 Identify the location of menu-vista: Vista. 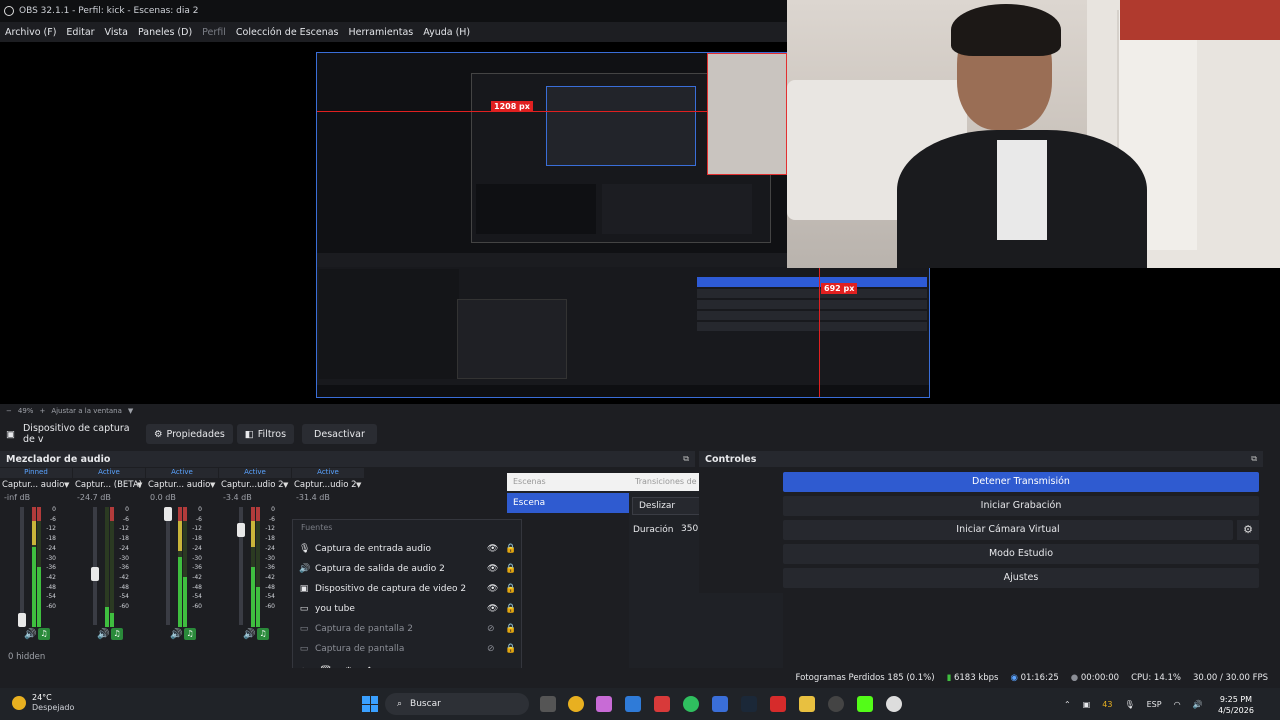
(116, 32).